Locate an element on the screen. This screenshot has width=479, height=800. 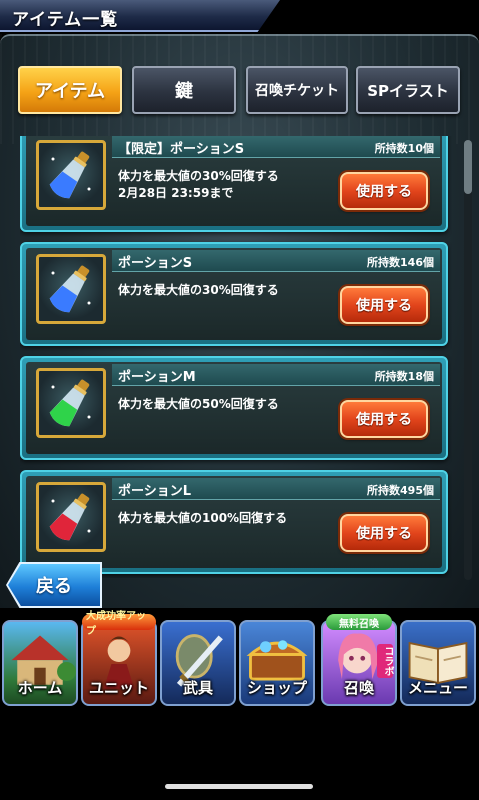
nav-equipment: 武具 is located at coordinates (198, 663).